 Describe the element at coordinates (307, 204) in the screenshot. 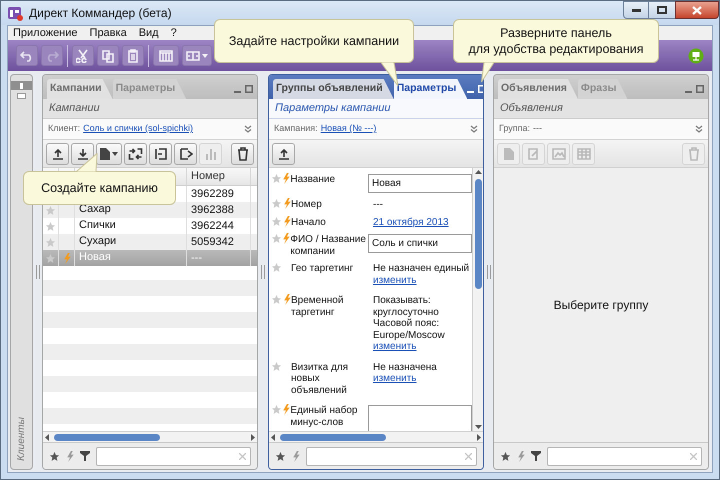

I see `field-label: Номер` at that location.